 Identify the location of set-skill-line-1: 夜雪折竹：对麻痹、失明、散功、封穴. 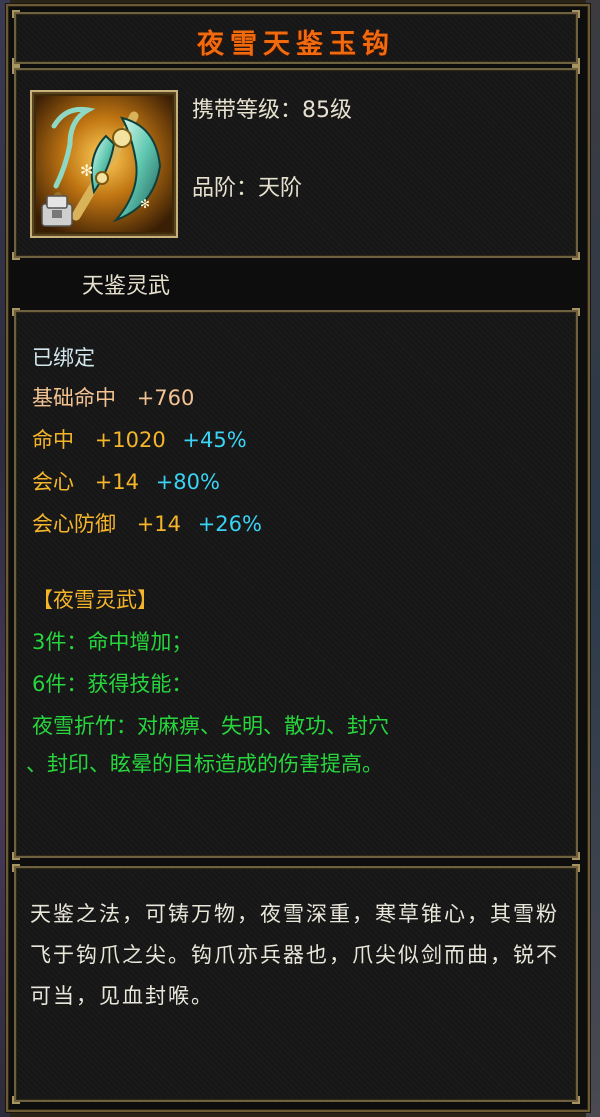
(210, 726).